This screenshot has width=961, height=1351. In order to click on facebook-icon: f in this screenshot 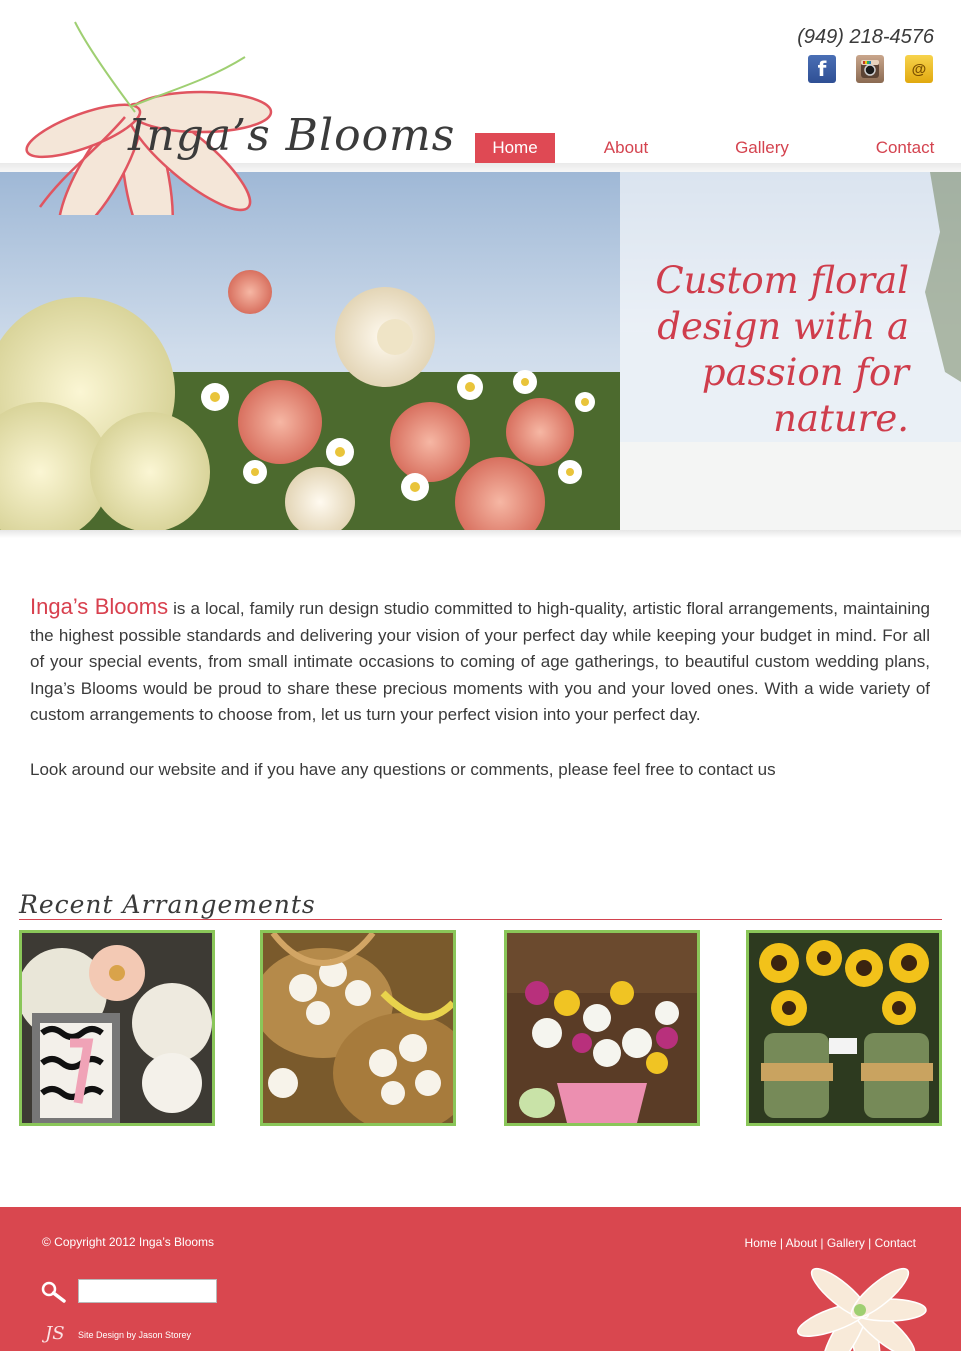, I will do `click(822, 69)`.